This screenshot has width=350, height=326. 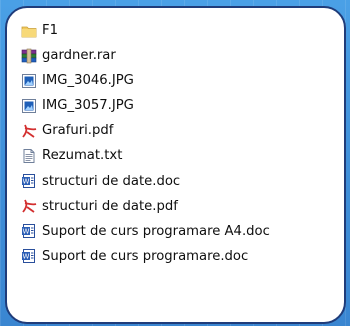 I want to click on file-name: Suport de curs programare.doc, so click(x=145, y=256).